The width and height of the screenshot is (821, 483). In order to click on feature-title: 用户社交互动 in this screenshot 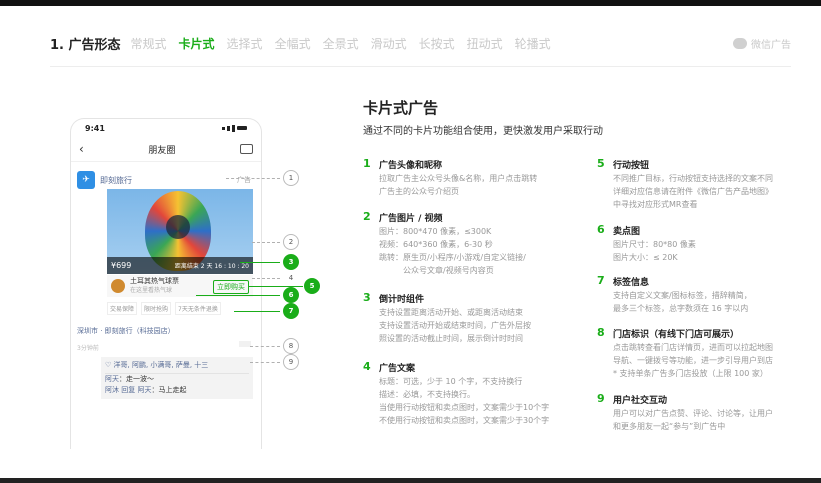, I will do `click(640, 401)`.